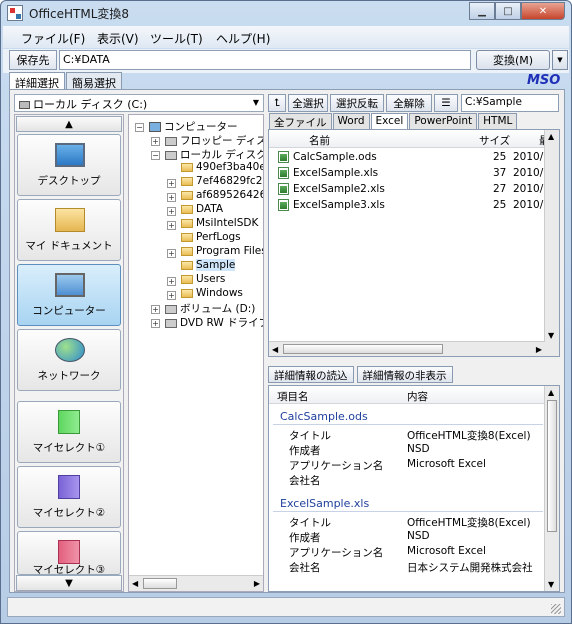 Image resolution: width=572 pixels, height=624 pixels. I want to click on folder-up-icon: ⮤, so click(277, 103).